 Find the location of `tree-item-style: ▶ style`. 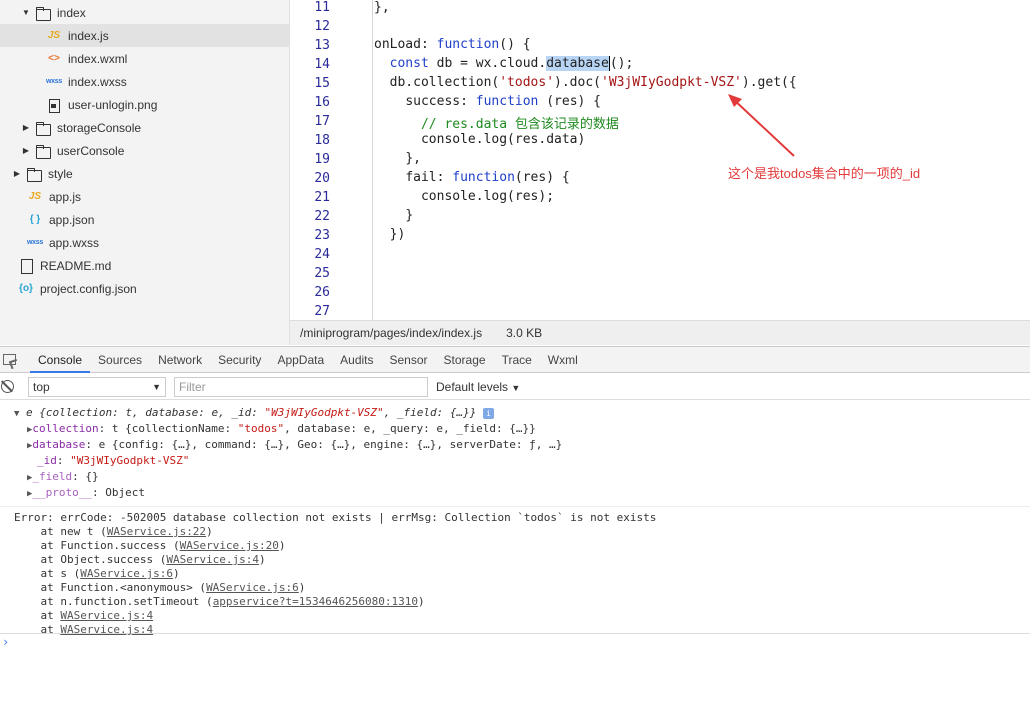

tree-item-style: ▶ style is located at coordinates (144, 173).